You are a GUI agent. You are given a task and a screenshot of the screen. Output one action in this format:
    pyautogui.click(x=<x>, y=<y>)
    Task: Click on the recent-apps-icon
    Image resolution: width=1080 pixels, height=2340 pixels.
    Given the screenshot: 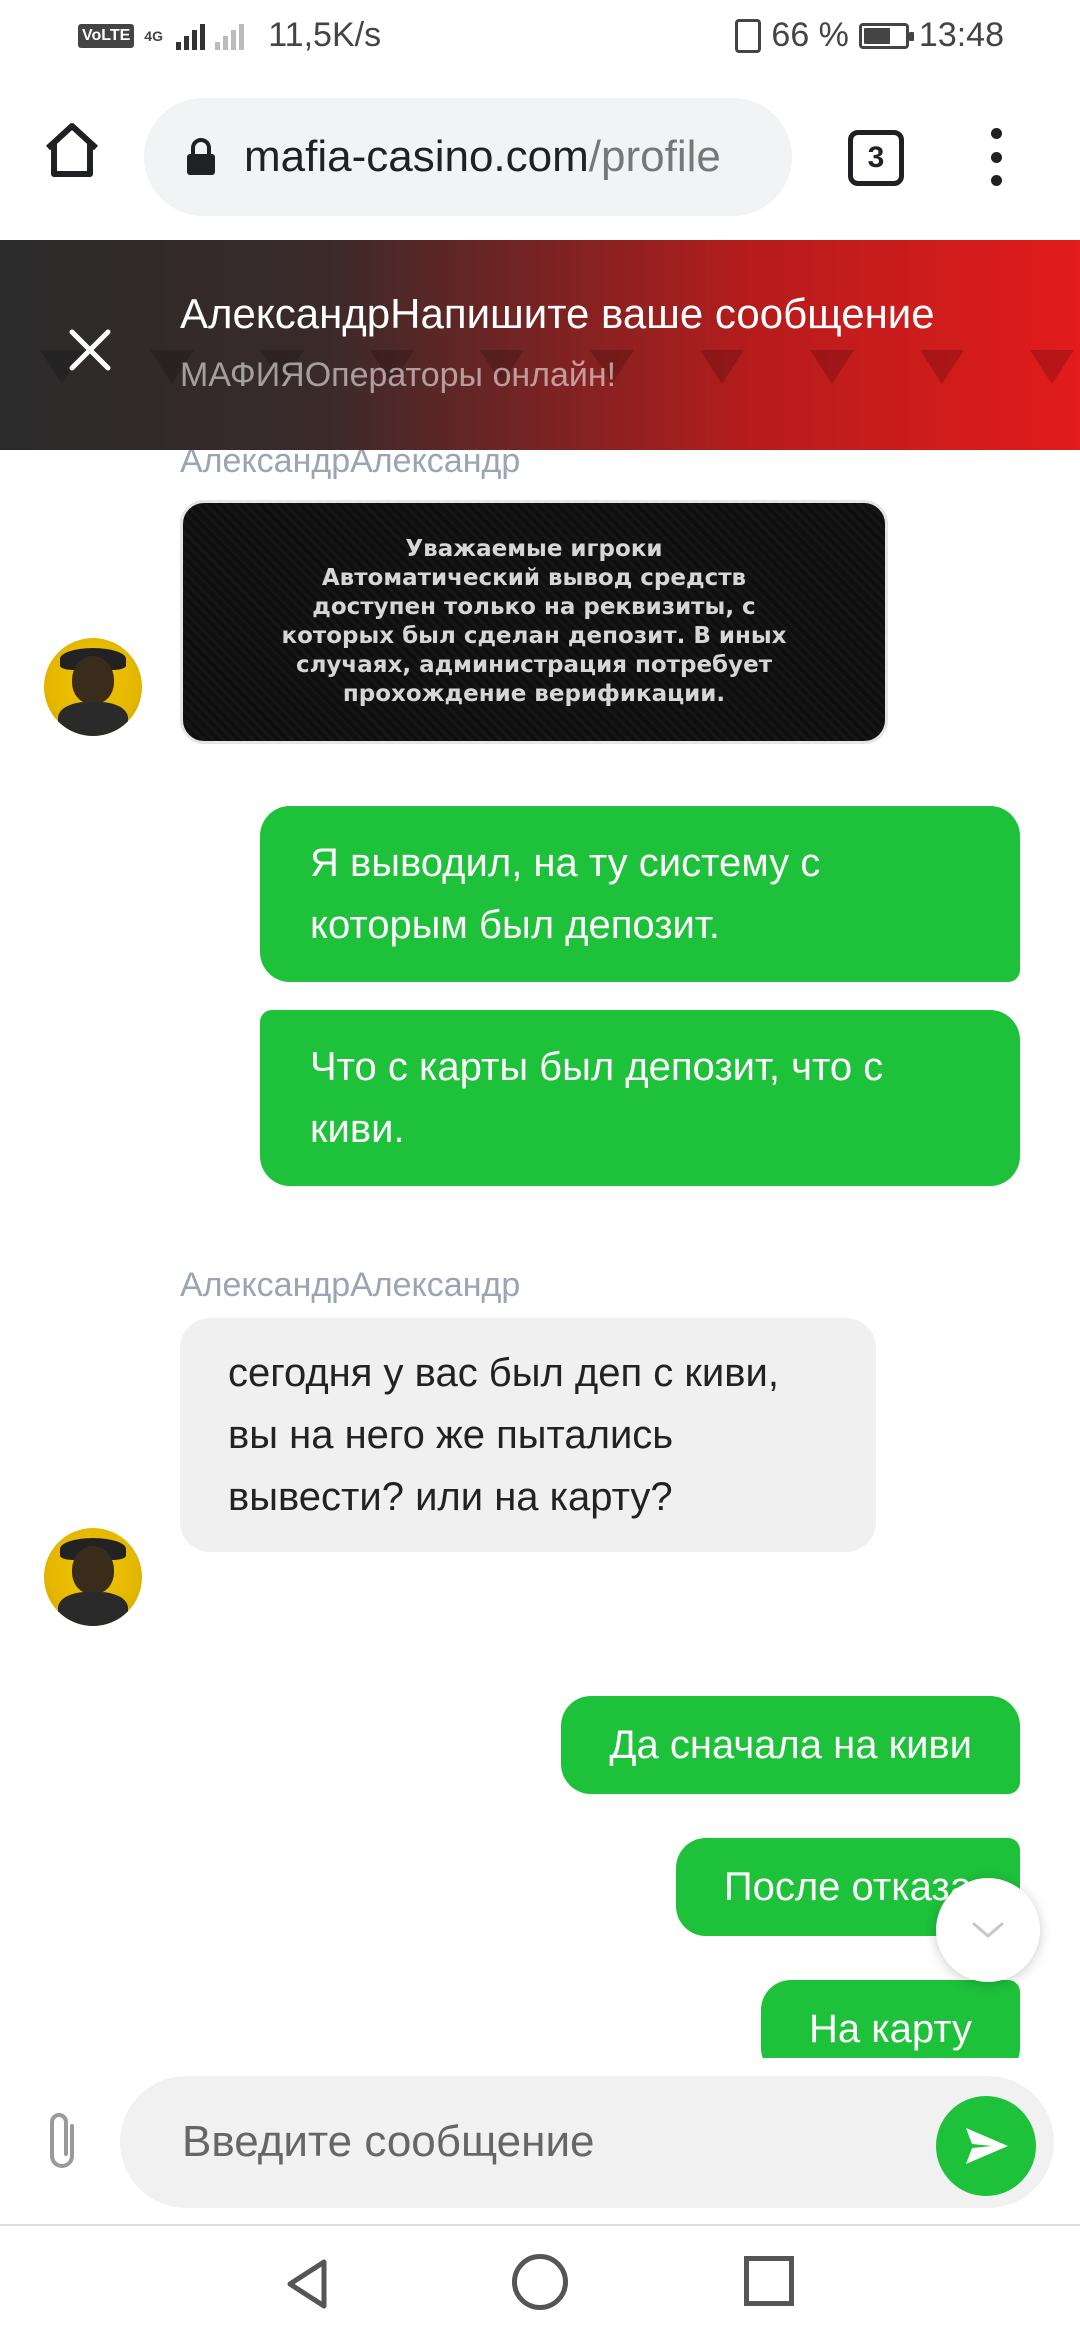 What is the action you would take?
    pyautogui.click(x=769, y=2281)
    